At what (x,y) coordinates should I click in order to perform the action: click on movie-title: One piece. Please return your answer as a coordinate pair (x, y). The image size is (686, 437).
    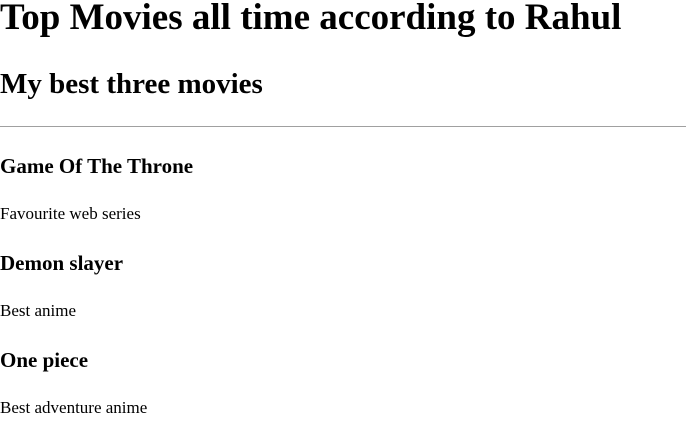
    Looking at the image, I should click on (44, 360).